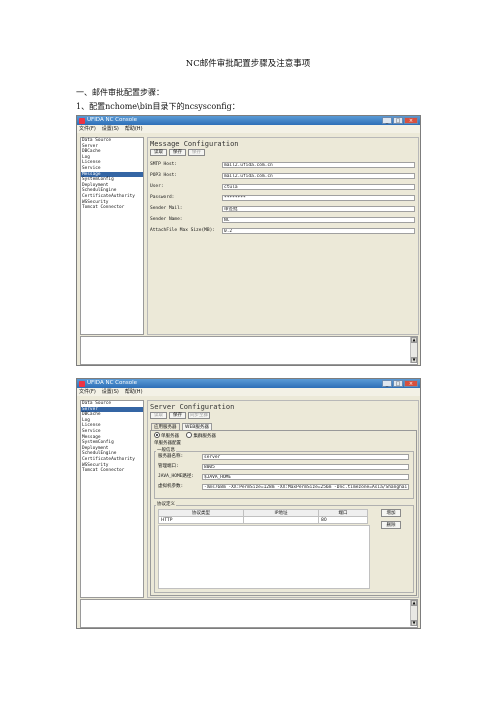 This screenshot has height=702, width=496. Describe the element at coordinates (166, 450) in the screenshot. I see `general-info-label: 一般信息` at that location.